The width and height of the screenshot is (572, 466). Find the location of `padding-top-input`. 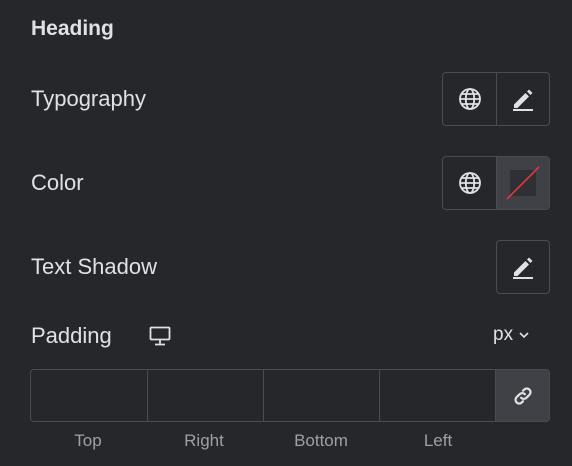

padding-top-input is located at coordinates (89, 395).